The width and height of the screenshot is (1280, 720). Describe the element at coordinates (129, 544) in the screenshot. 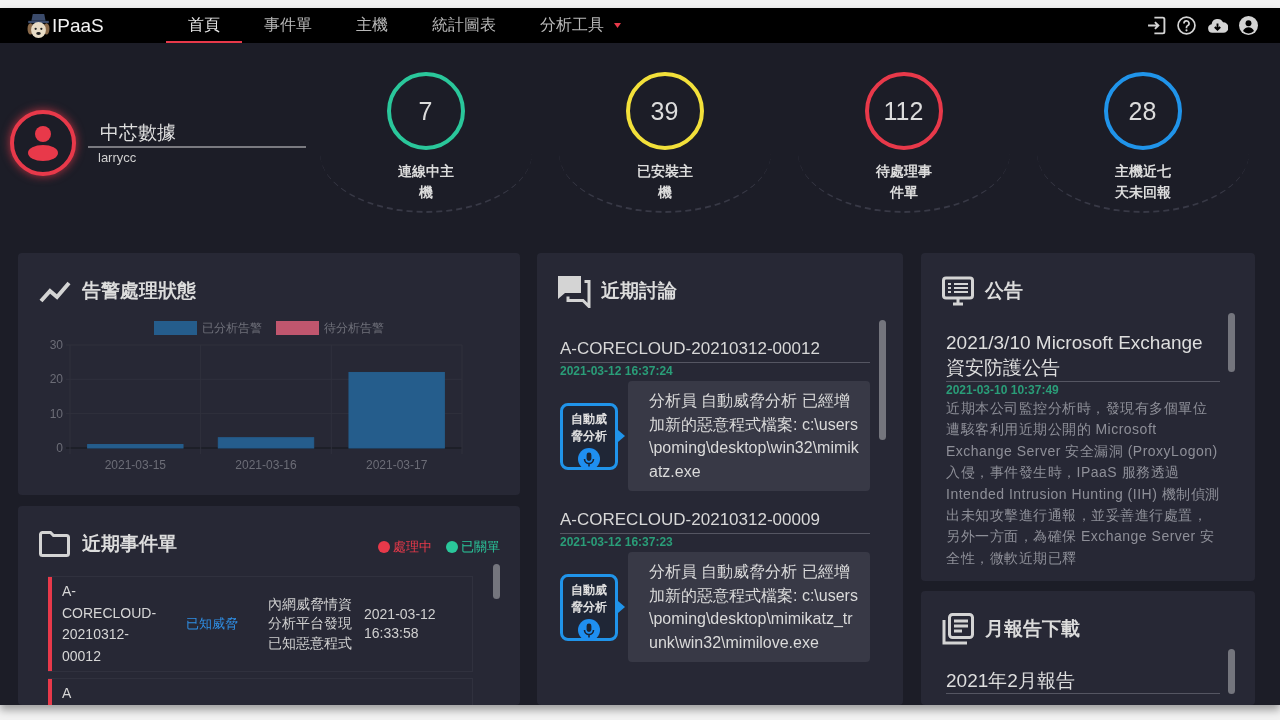

I see `panel-title: 近期事件單` at that location.